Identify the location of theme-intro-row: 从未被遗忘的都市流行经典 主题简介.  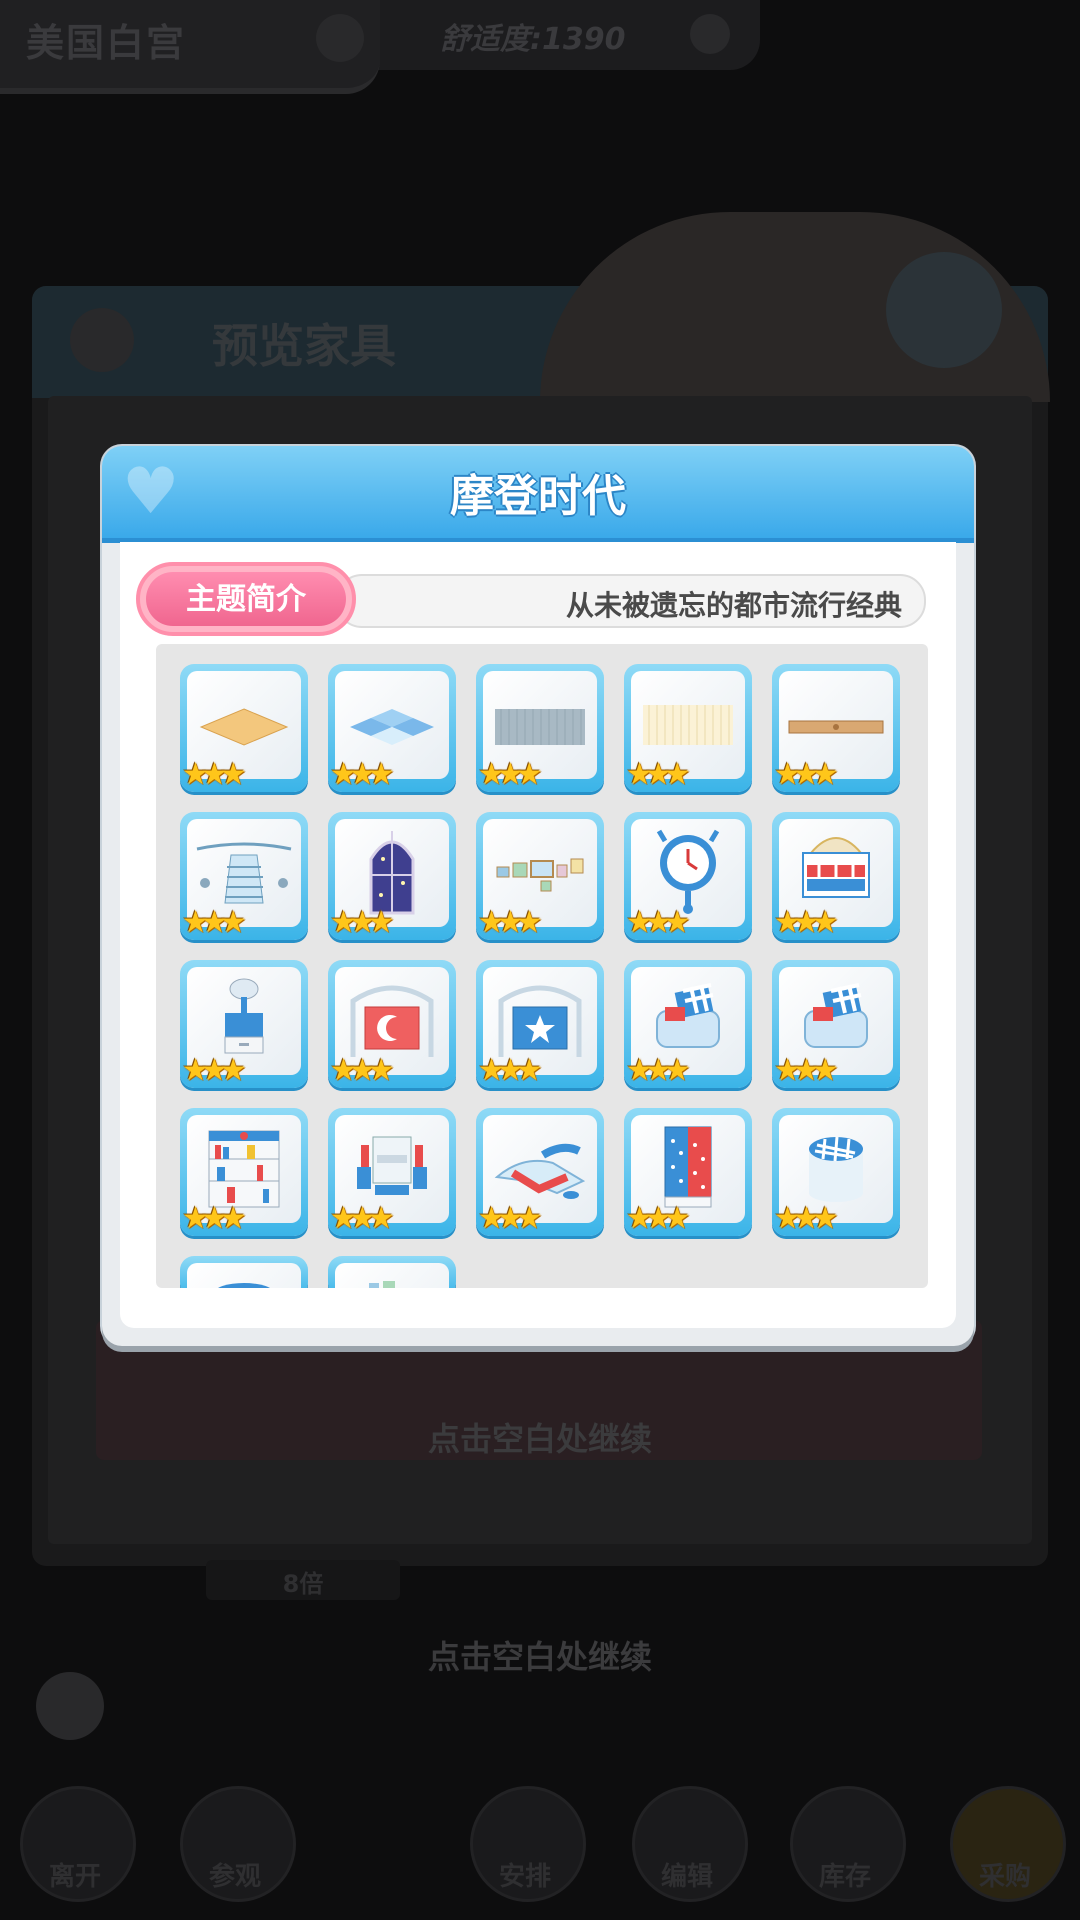
(538, 602).